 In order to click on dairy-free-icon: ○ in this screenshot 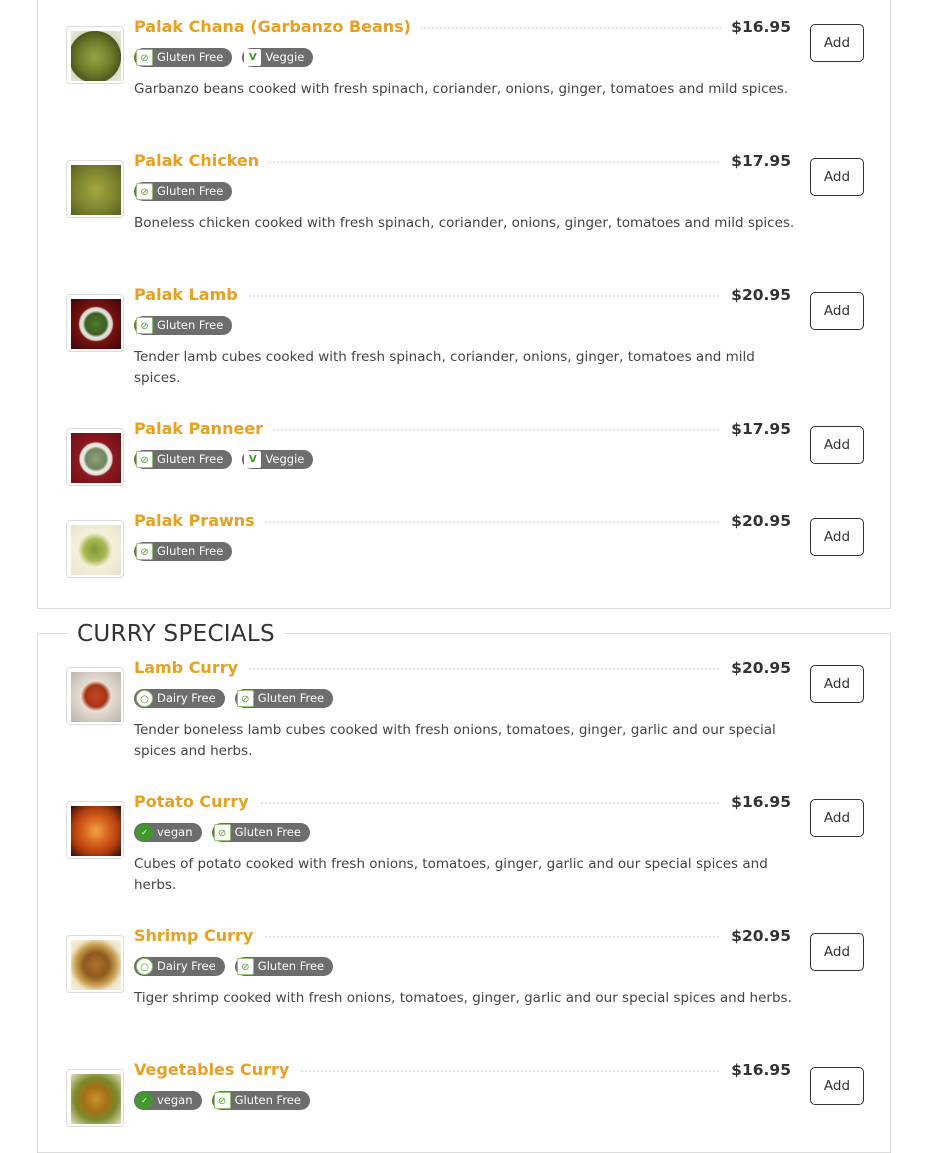, I will do `click(144, 966)`.